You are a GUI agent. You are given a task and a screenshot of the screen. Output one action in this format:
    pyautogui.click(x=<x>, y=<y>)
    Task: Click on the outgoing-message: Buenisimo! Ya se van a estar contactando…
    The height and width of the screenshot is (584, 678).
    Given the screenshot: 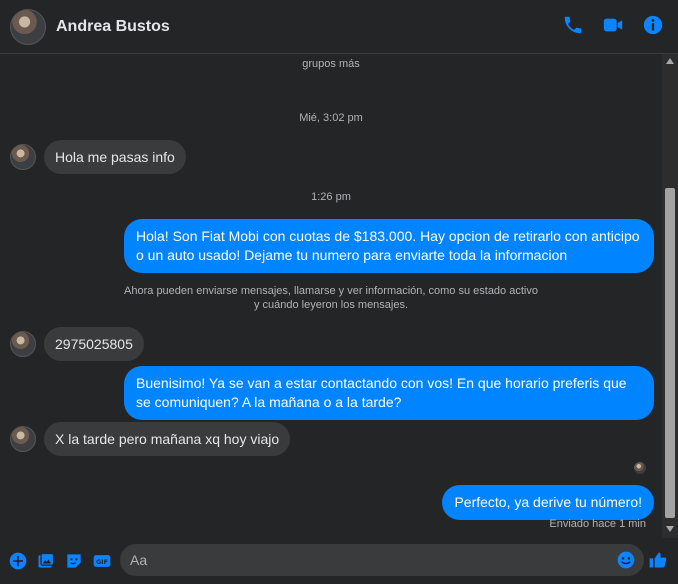 What is the action you would take?
    pyautogui.click(x=389, y=393)
    